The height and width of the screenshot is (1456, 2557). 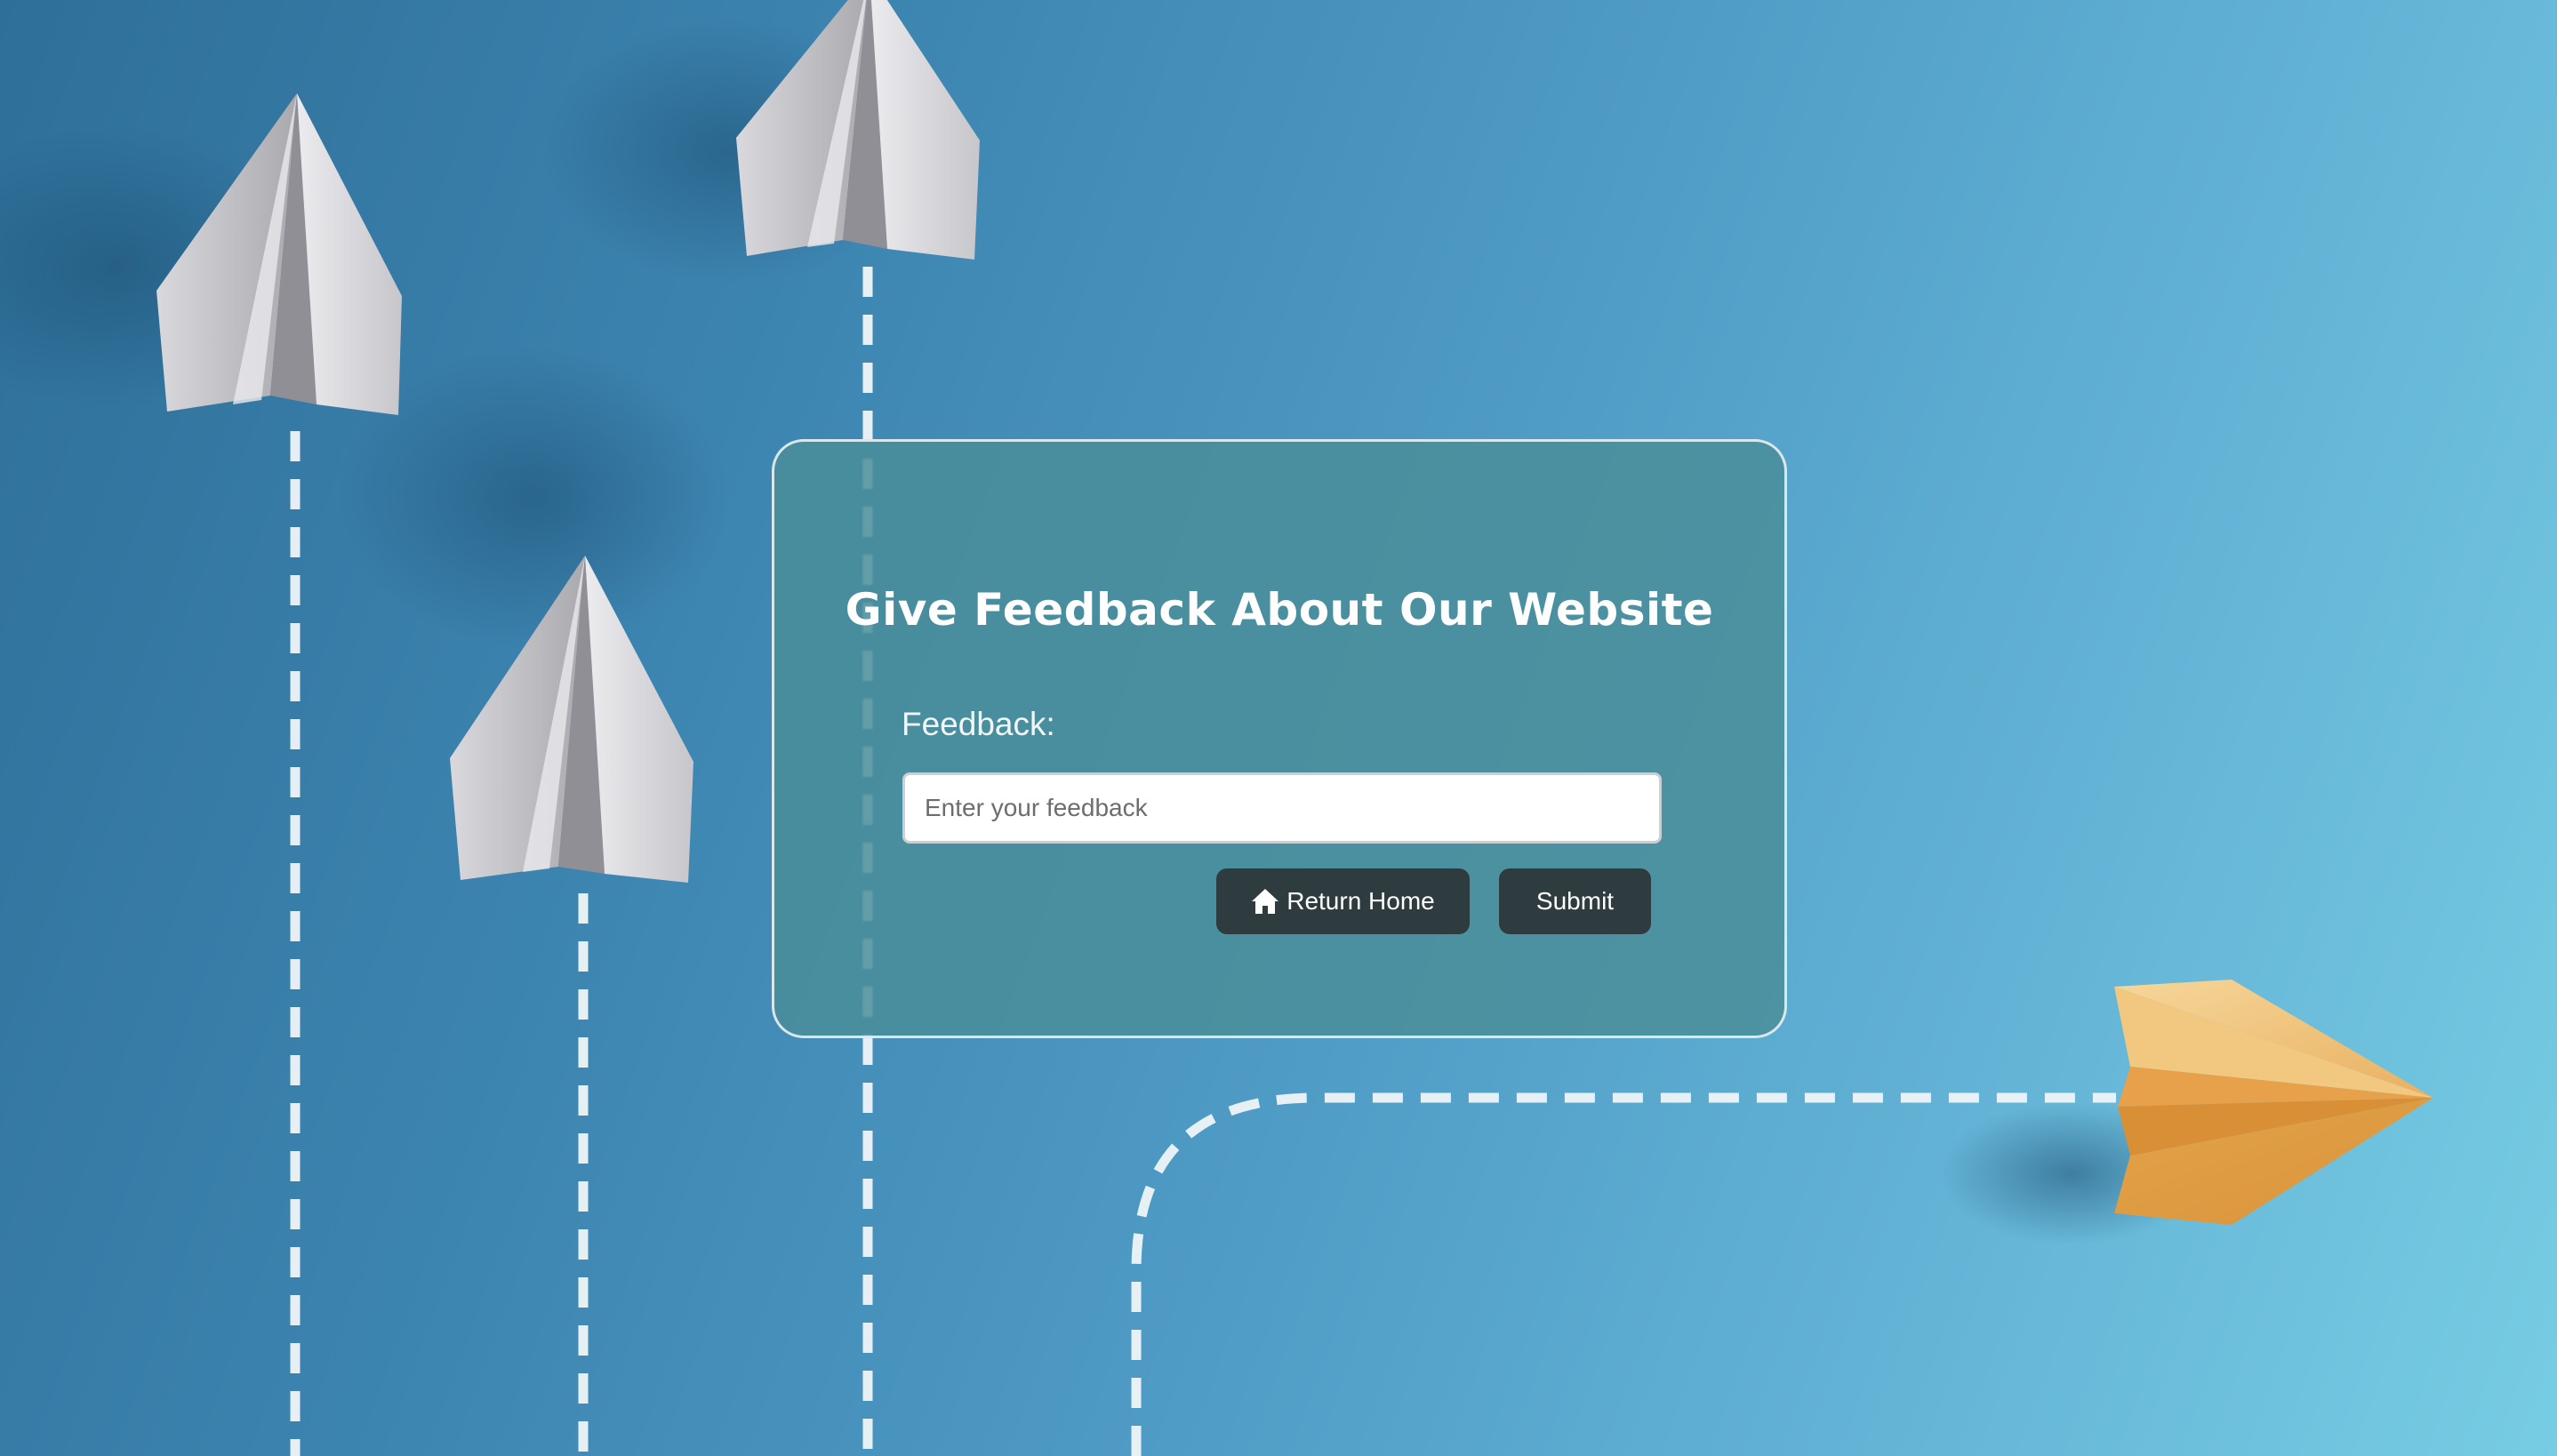 I want to click on return-home-button: Return Home, so click(x=1343, y=901).